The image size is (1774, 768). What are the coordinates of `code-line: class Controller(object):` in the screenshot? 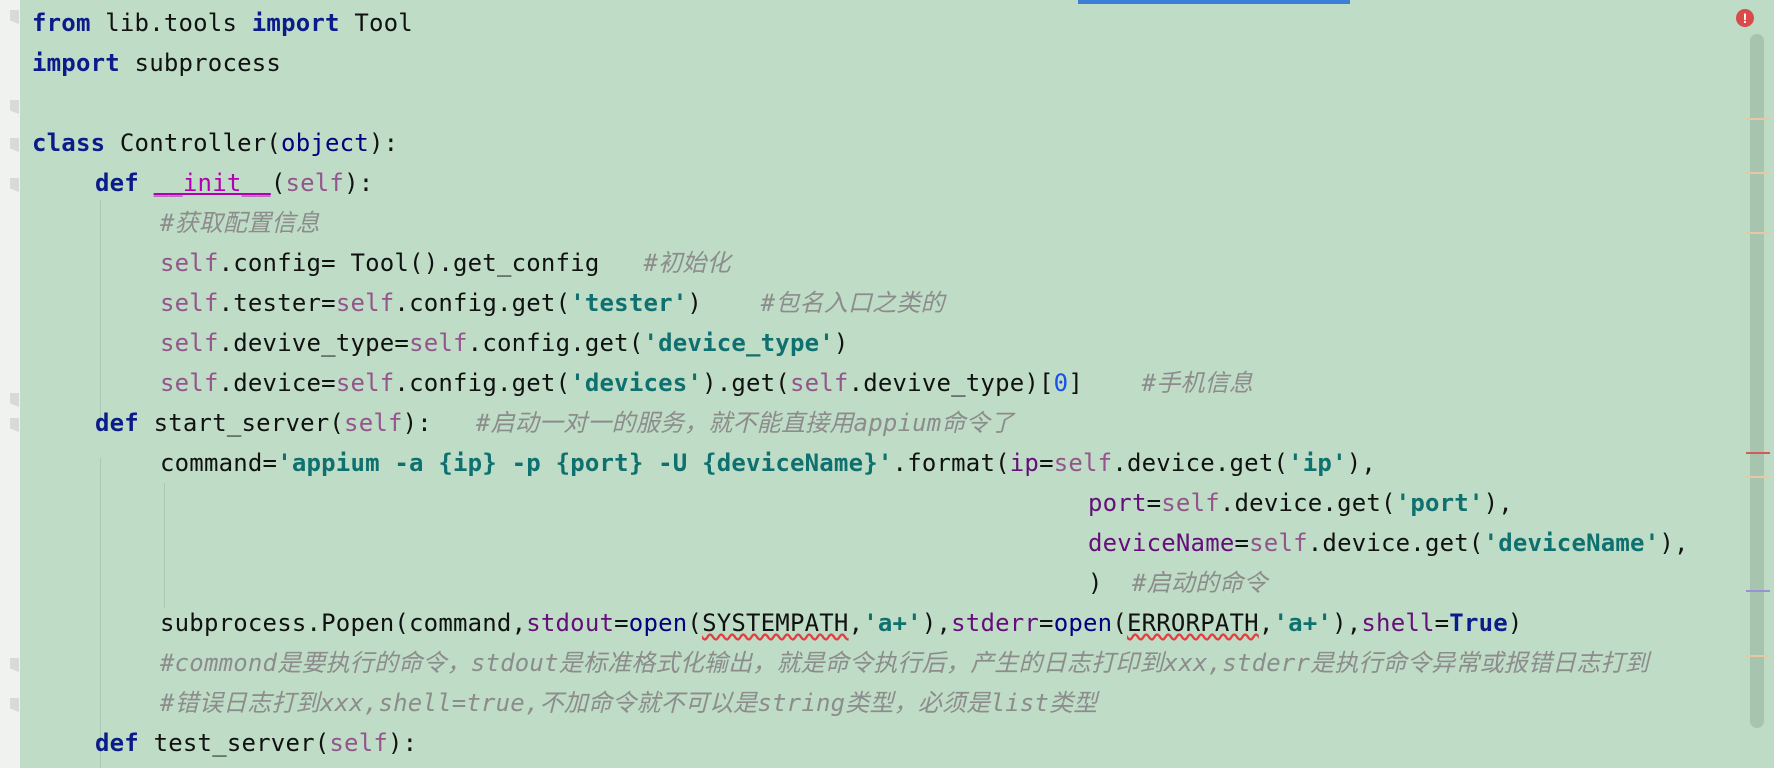 It's located at (215, 143).